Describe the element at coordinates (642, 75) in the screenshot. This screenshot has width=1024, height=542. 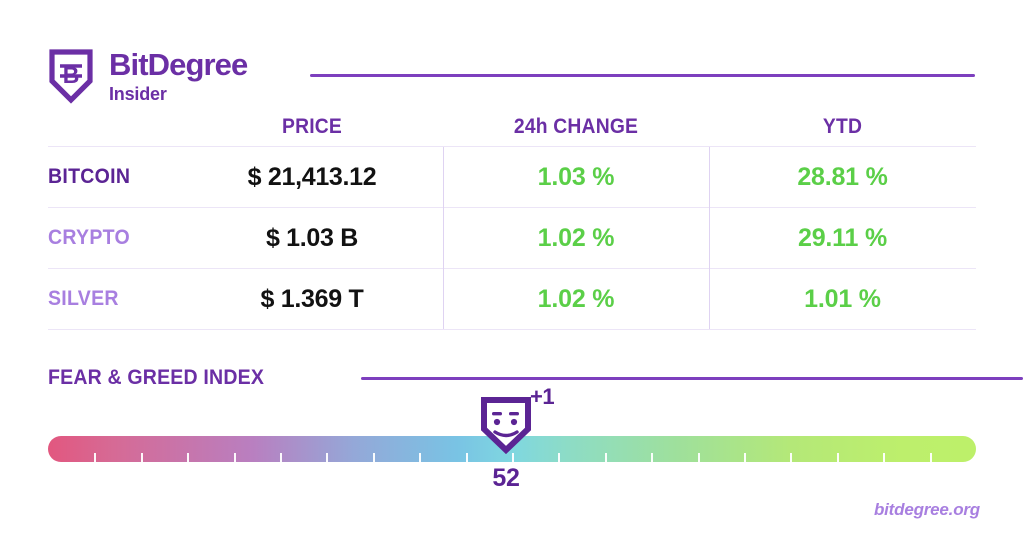
I see `header-divider-rule` at that location.